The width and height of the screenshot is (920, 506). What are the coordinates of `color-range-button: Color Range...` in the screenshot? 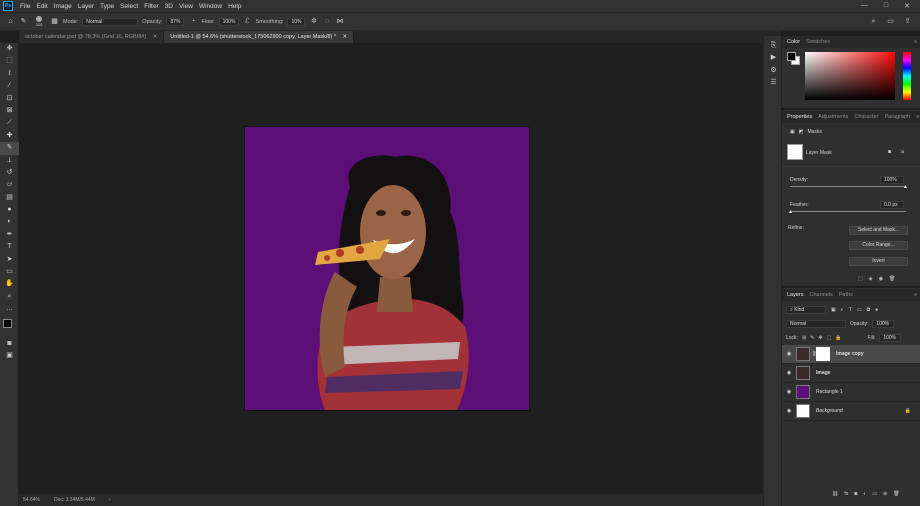 It's located at (878, 245).